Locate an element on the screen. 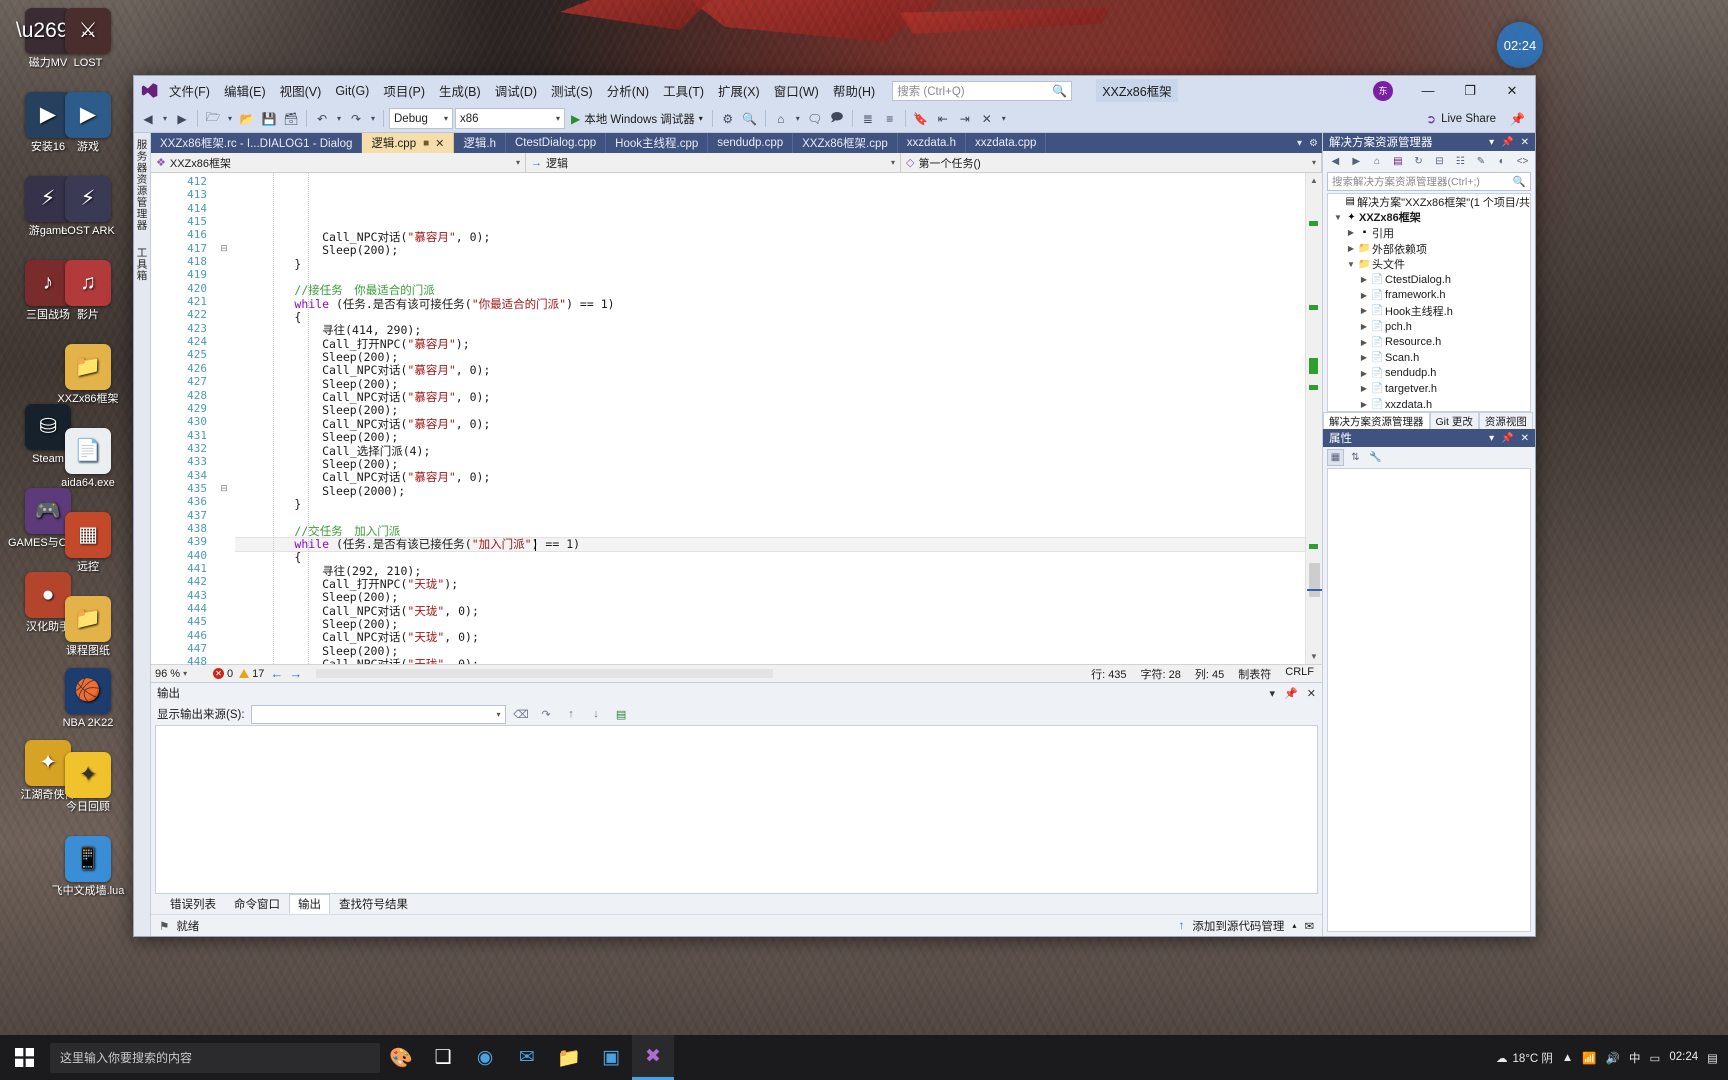 This screenshot has height=1080, width=1728. solution-configuration-select: Debug ▾ is located at coordinates (421, 118).